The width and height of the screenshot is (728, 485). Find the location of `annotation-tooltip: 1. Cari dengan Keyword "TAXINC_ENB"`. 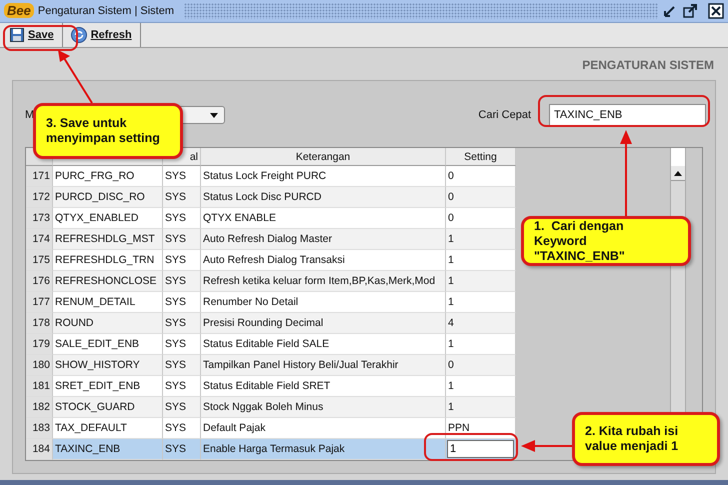

annotation-tooltip: 1. Cari dengan Keyword "TAXINC_ENB" is located at coordinates (606, 241).